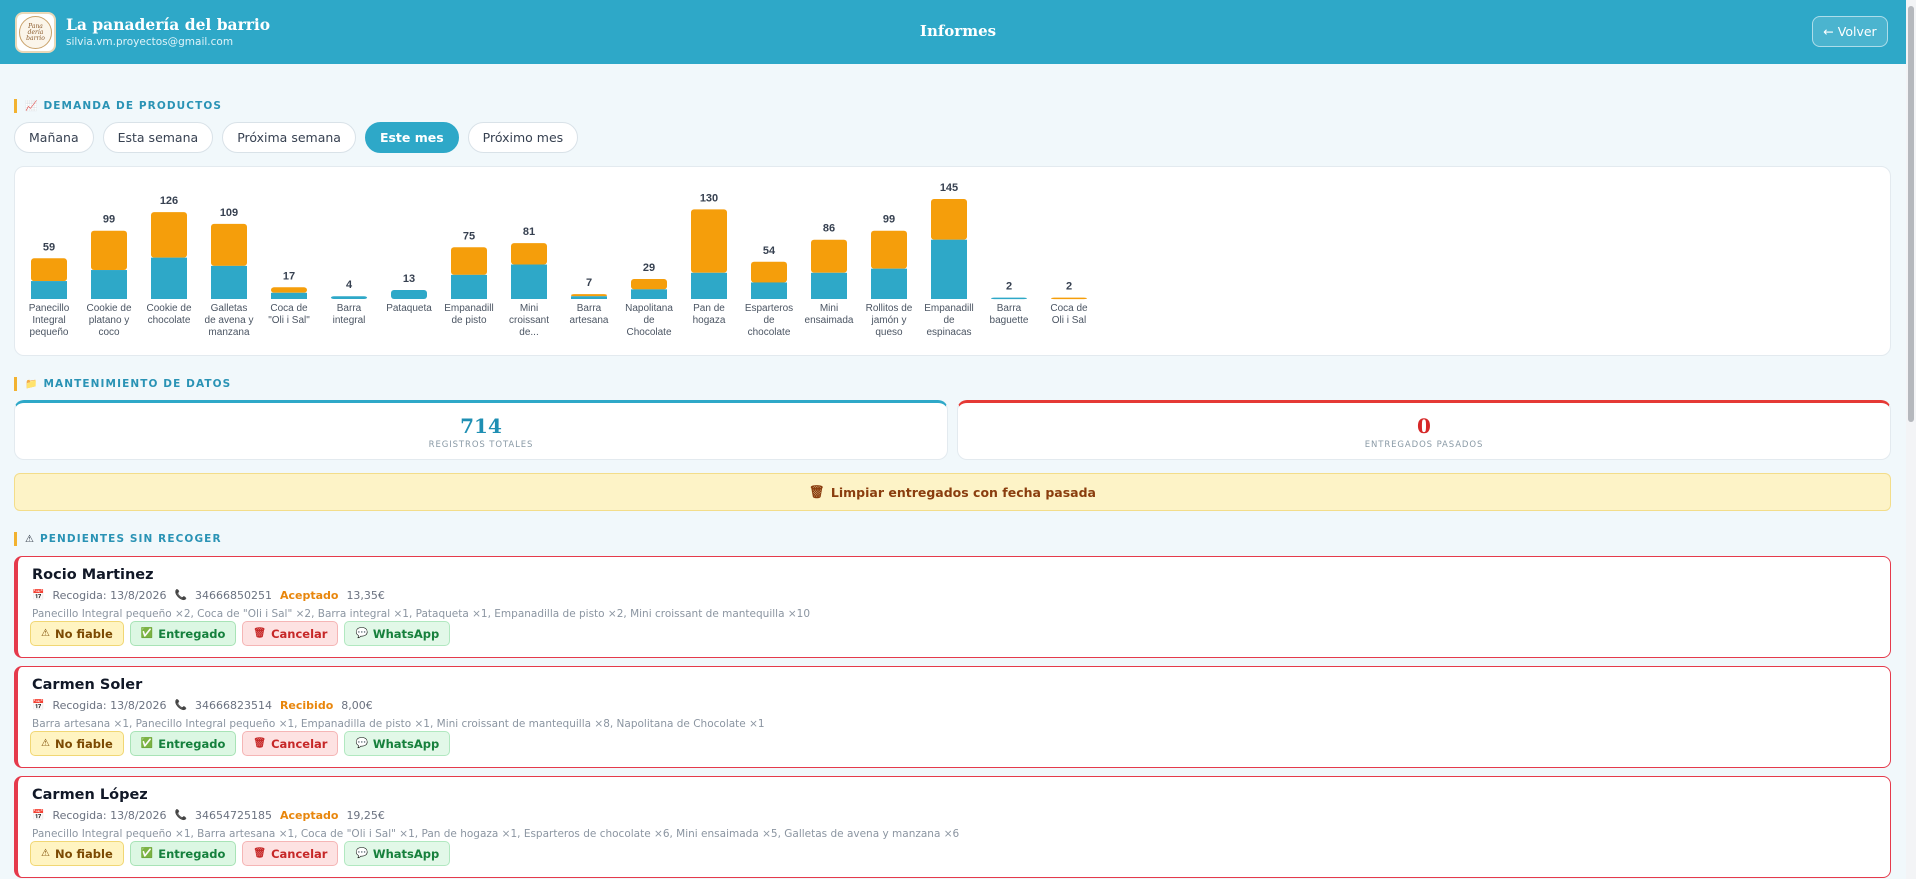  Describe the element at coordinates (888, 320) in the screenshot. I see `category-tick-label: jamón y` at that location.